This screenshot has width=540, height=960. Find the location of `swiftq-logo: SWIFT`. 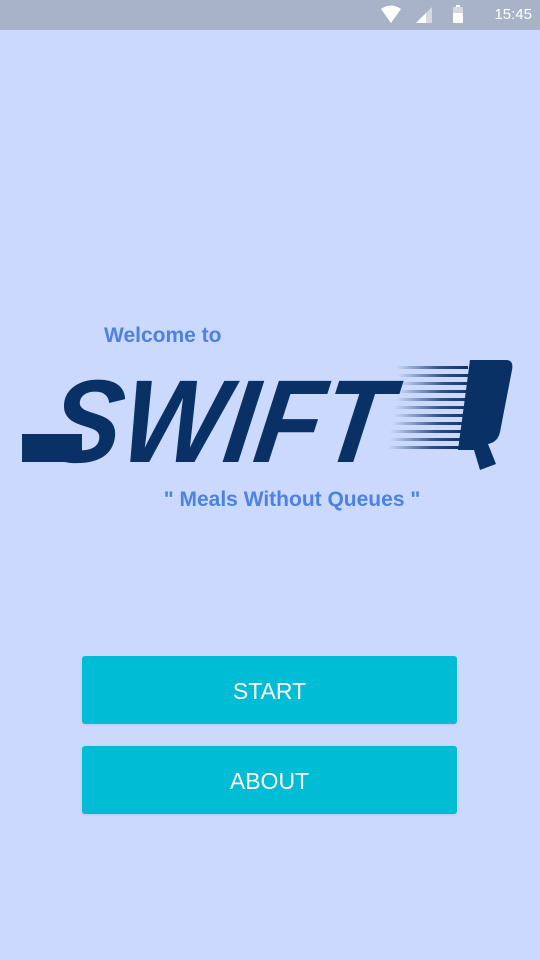

swiftq-logo: SWIFT is located at coordinates (267, 419).